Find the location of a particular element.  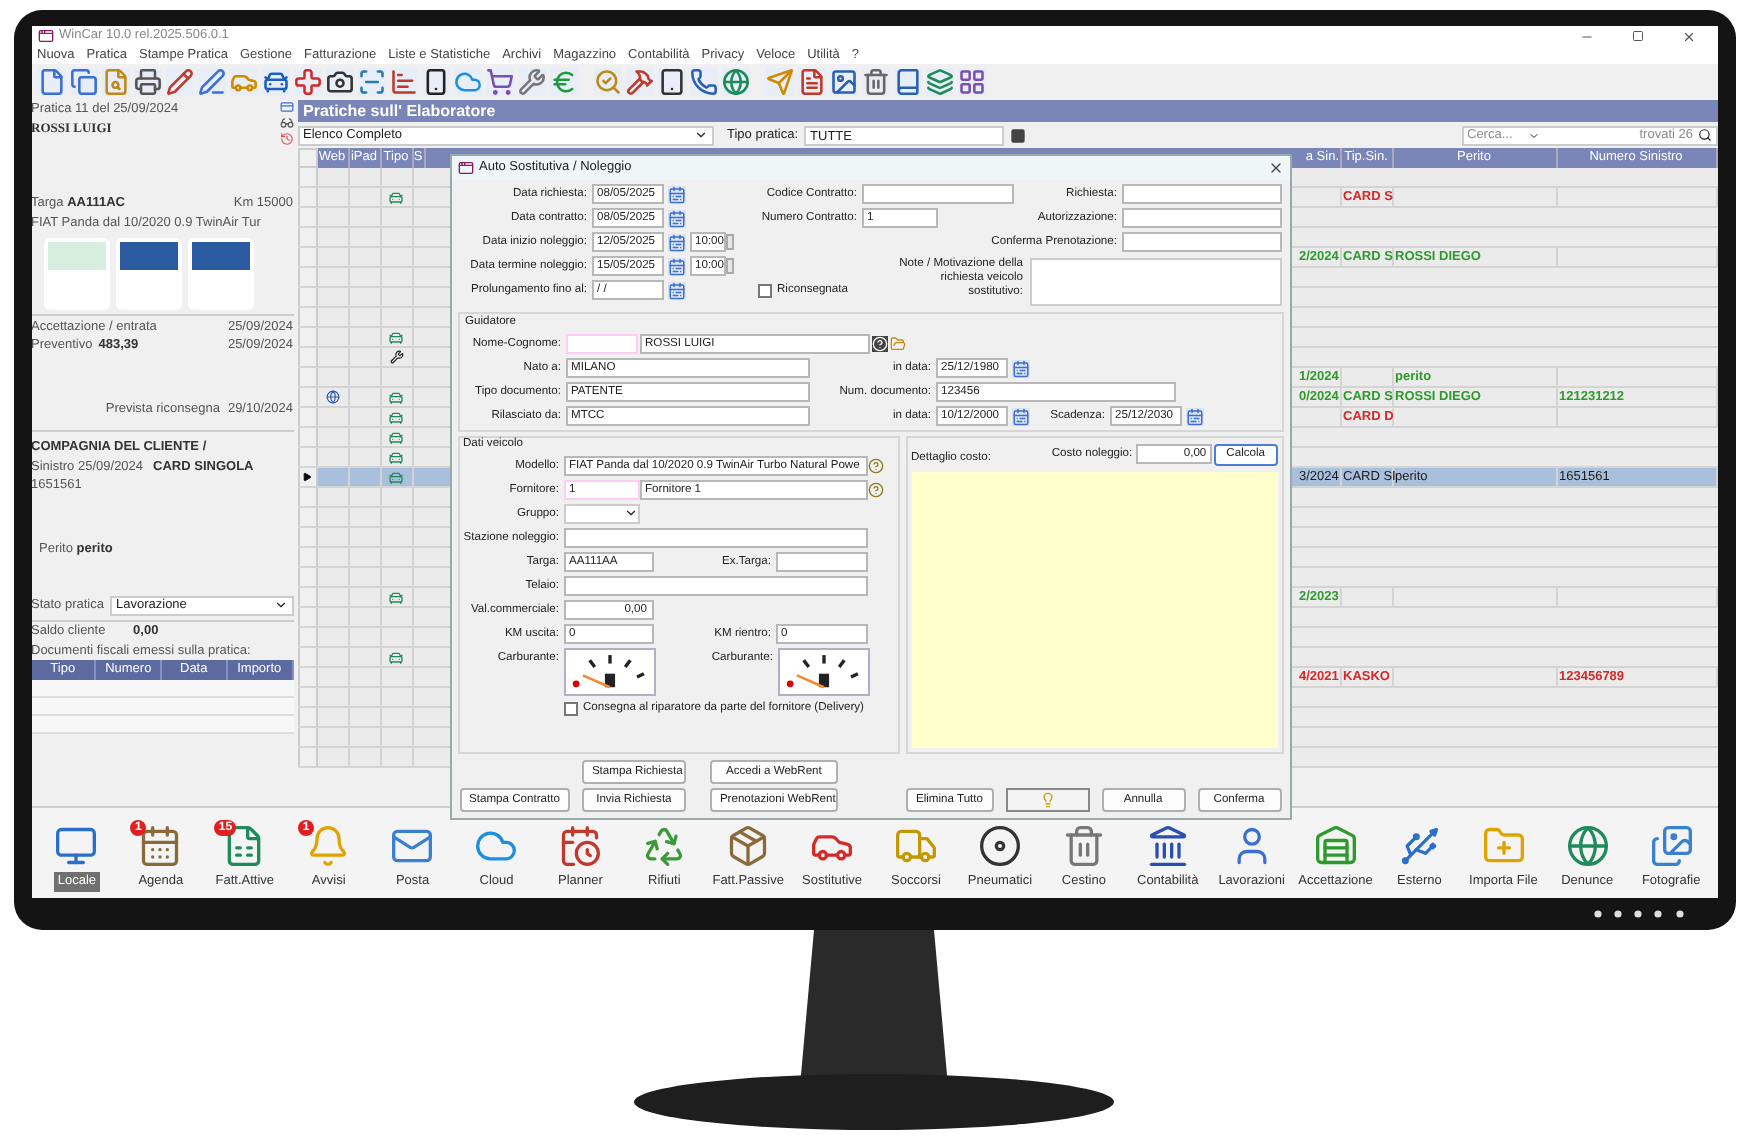

section-header: Pratiche sull' Elaboratore is located at coordinates (1007, 111).